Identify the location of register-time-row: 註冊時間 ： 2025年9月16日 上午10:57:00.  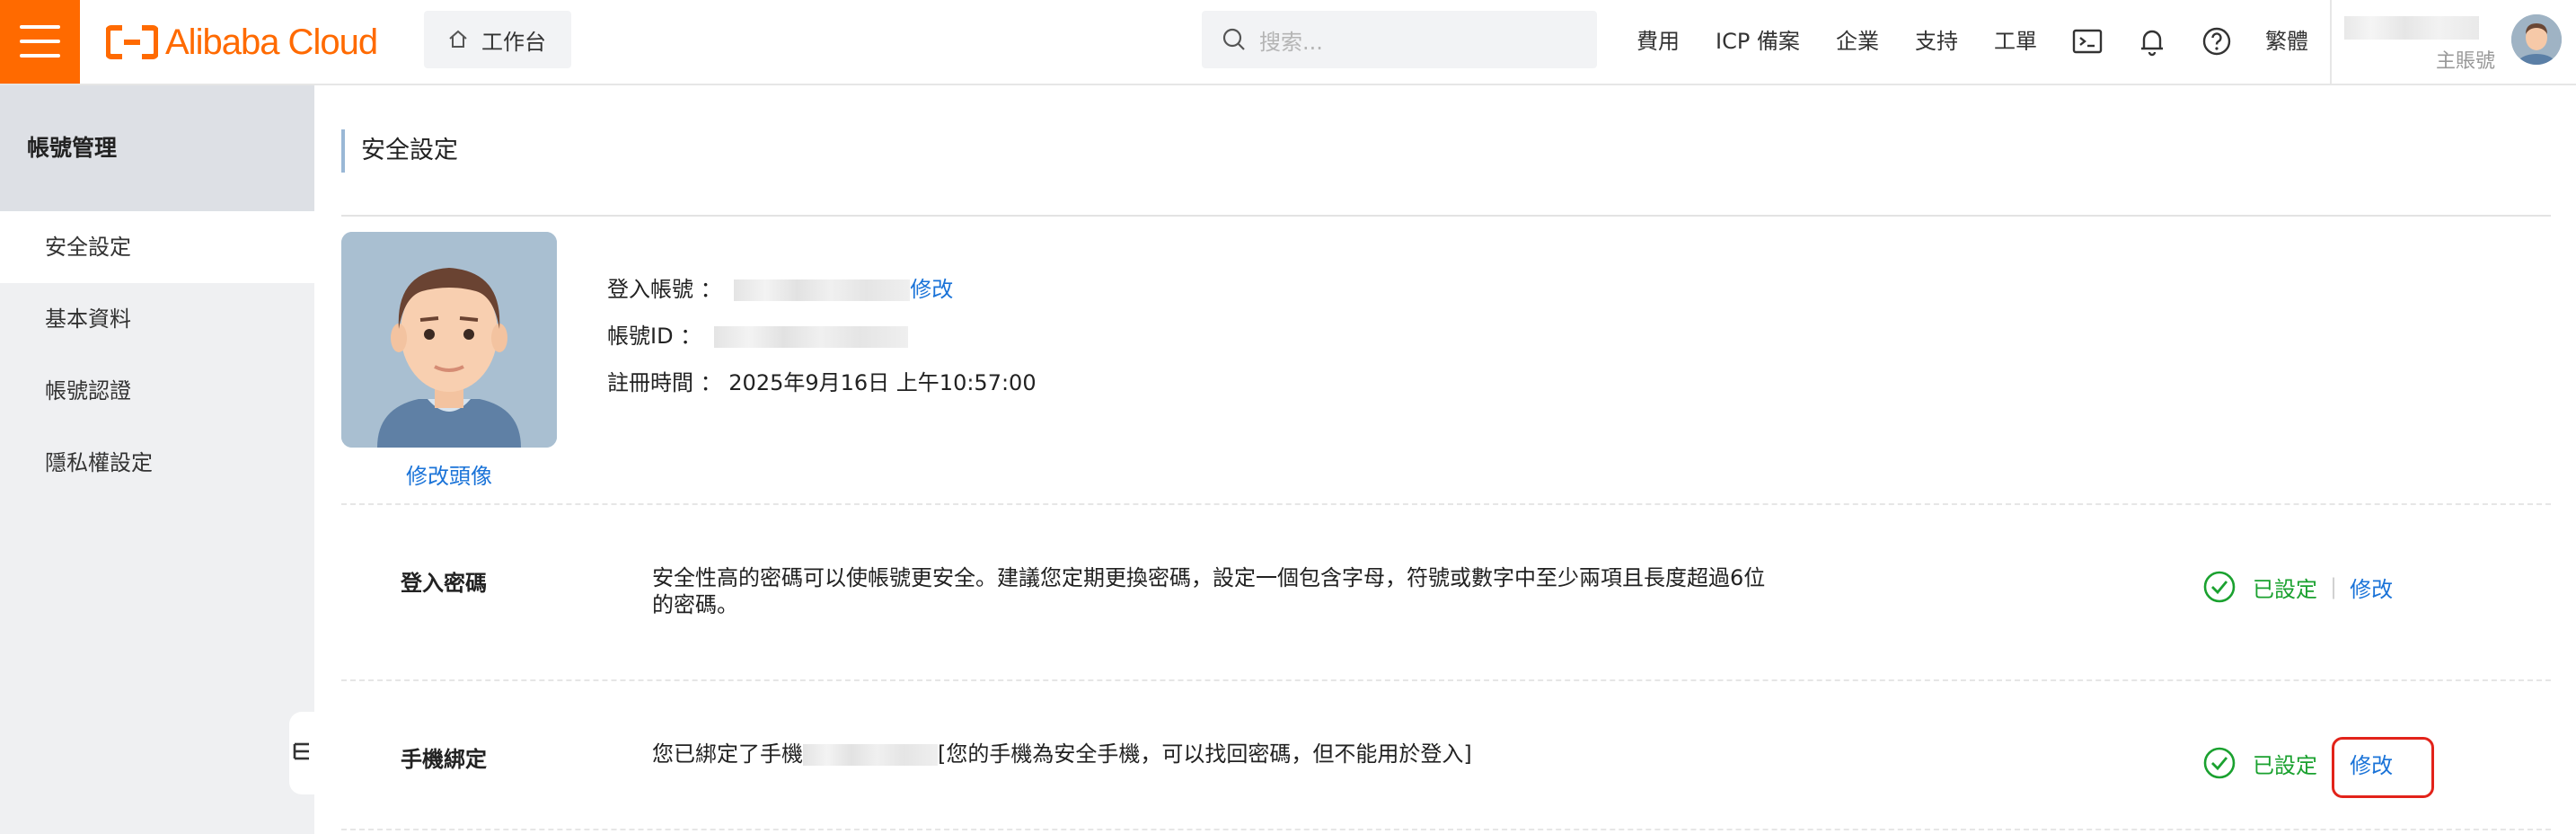
(822, 380).